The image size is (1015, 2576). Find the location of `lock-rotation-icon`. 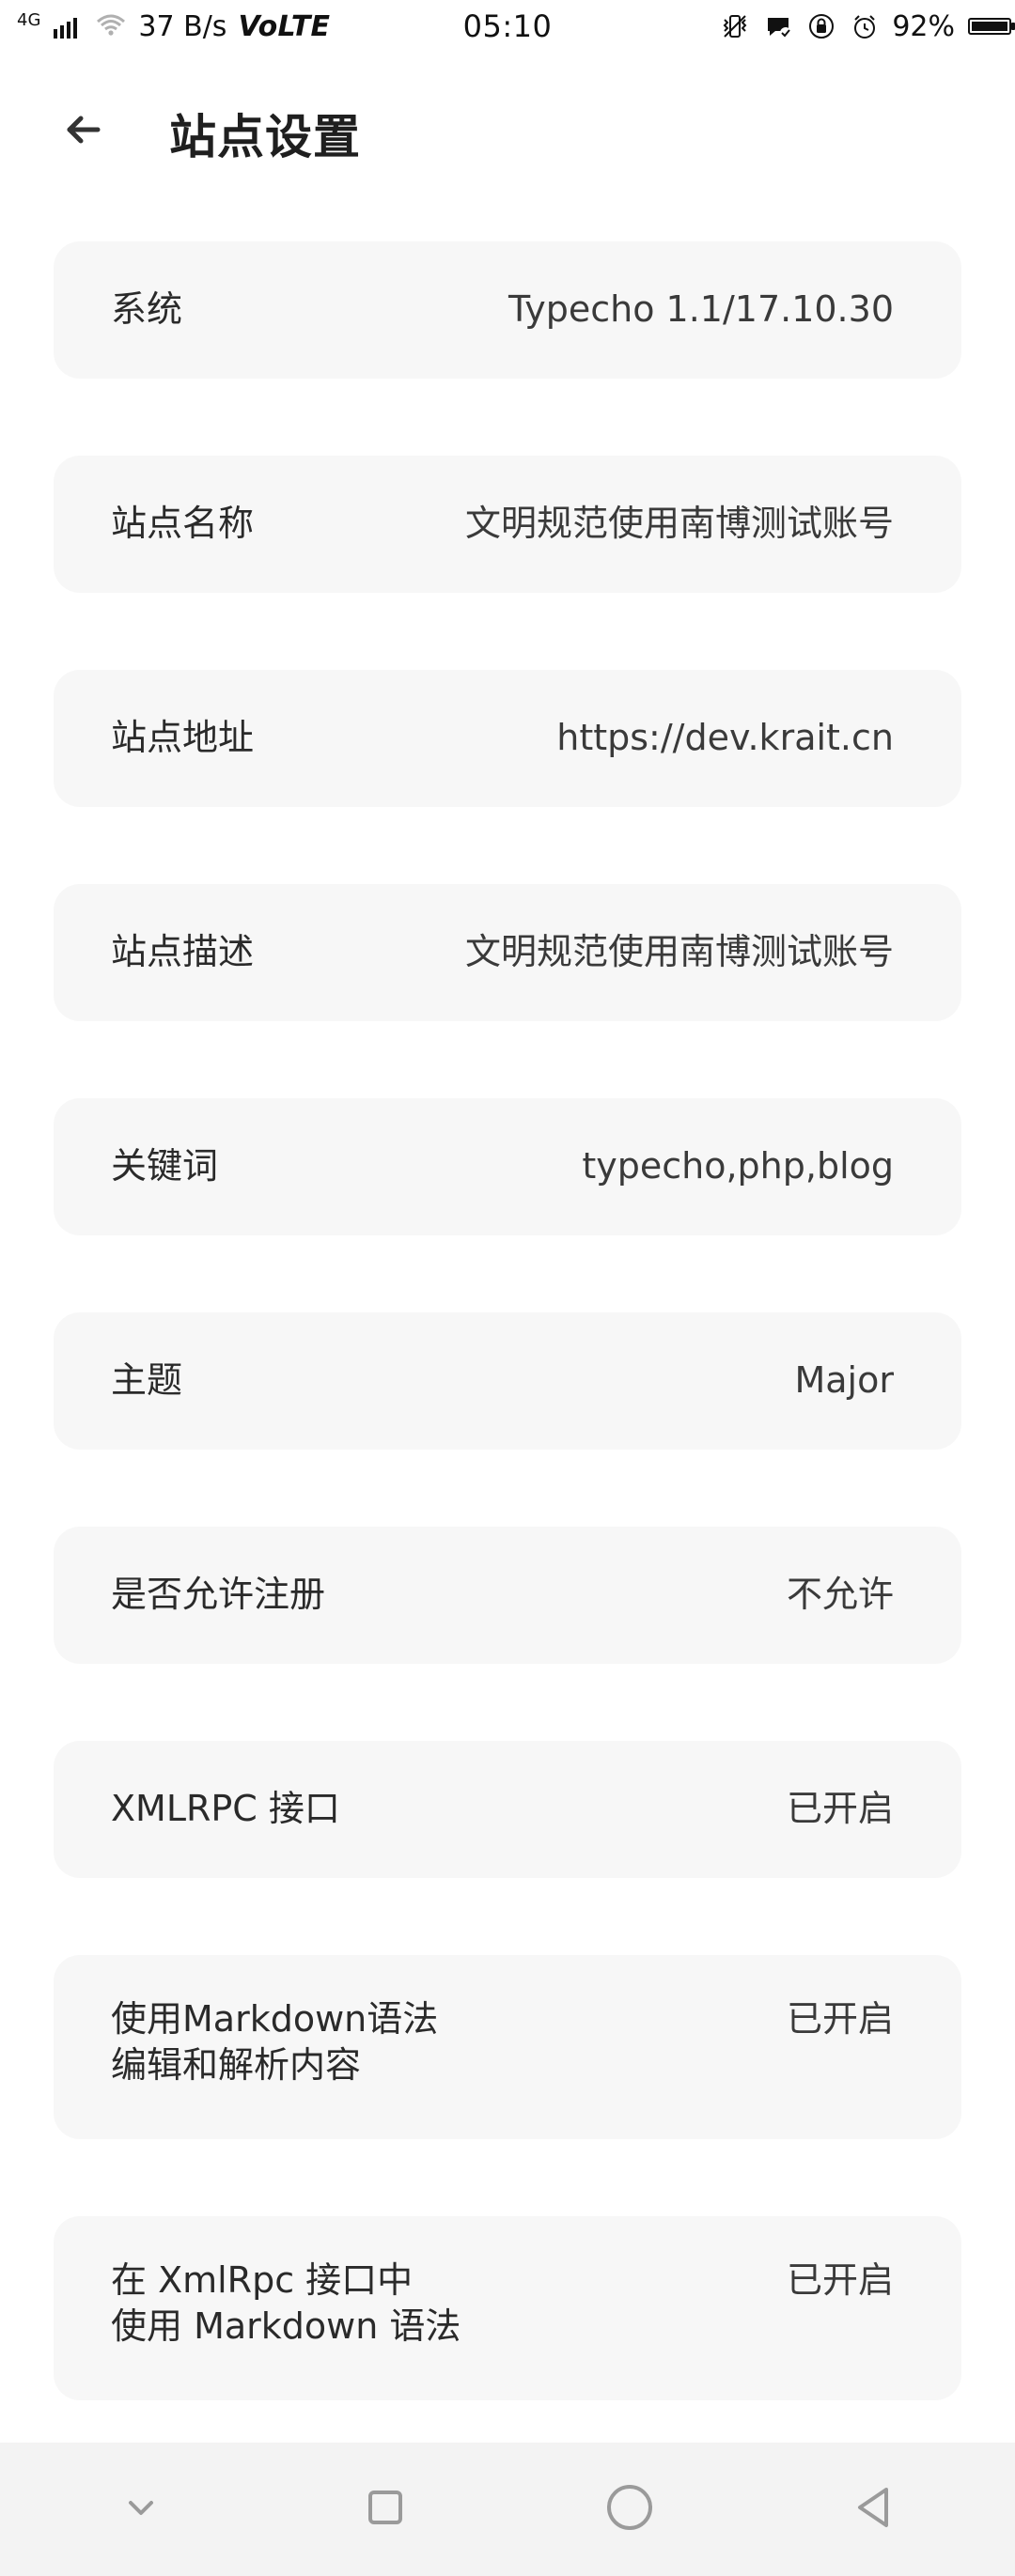

lock-rotation-icon is located at coordinates (821, 26).